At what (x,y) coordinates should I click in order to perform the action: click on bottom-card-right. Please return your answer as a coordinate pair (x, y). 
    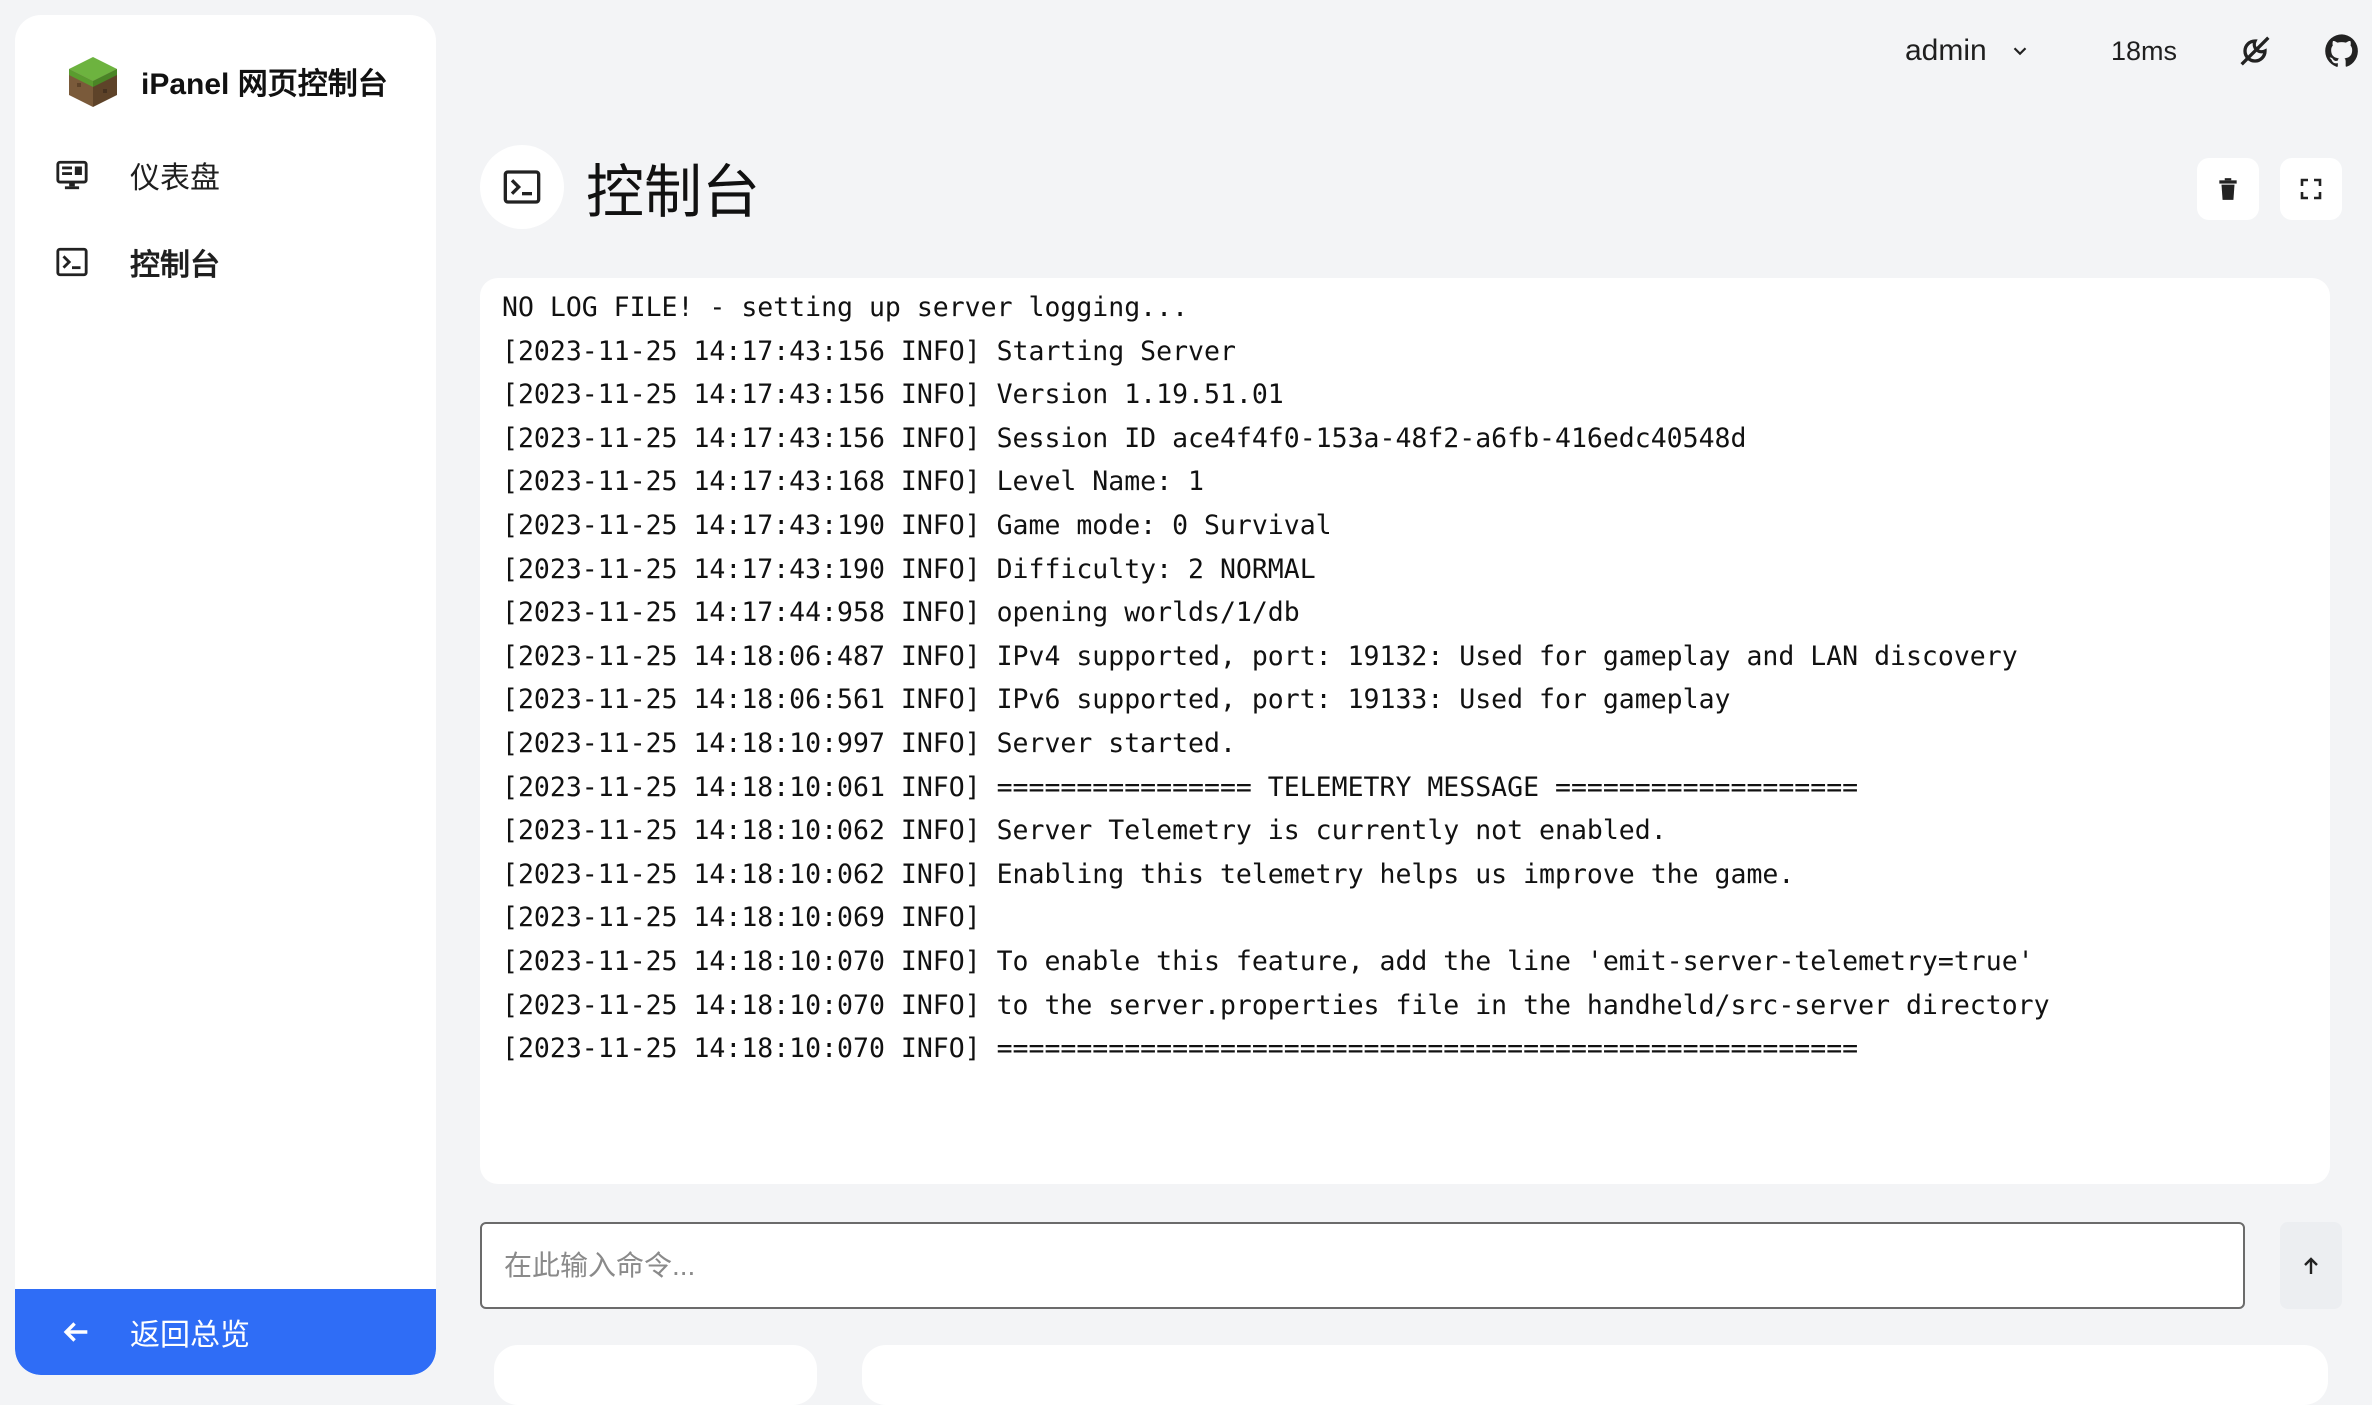
    Looking at the image, I should click on (1595, 1375).